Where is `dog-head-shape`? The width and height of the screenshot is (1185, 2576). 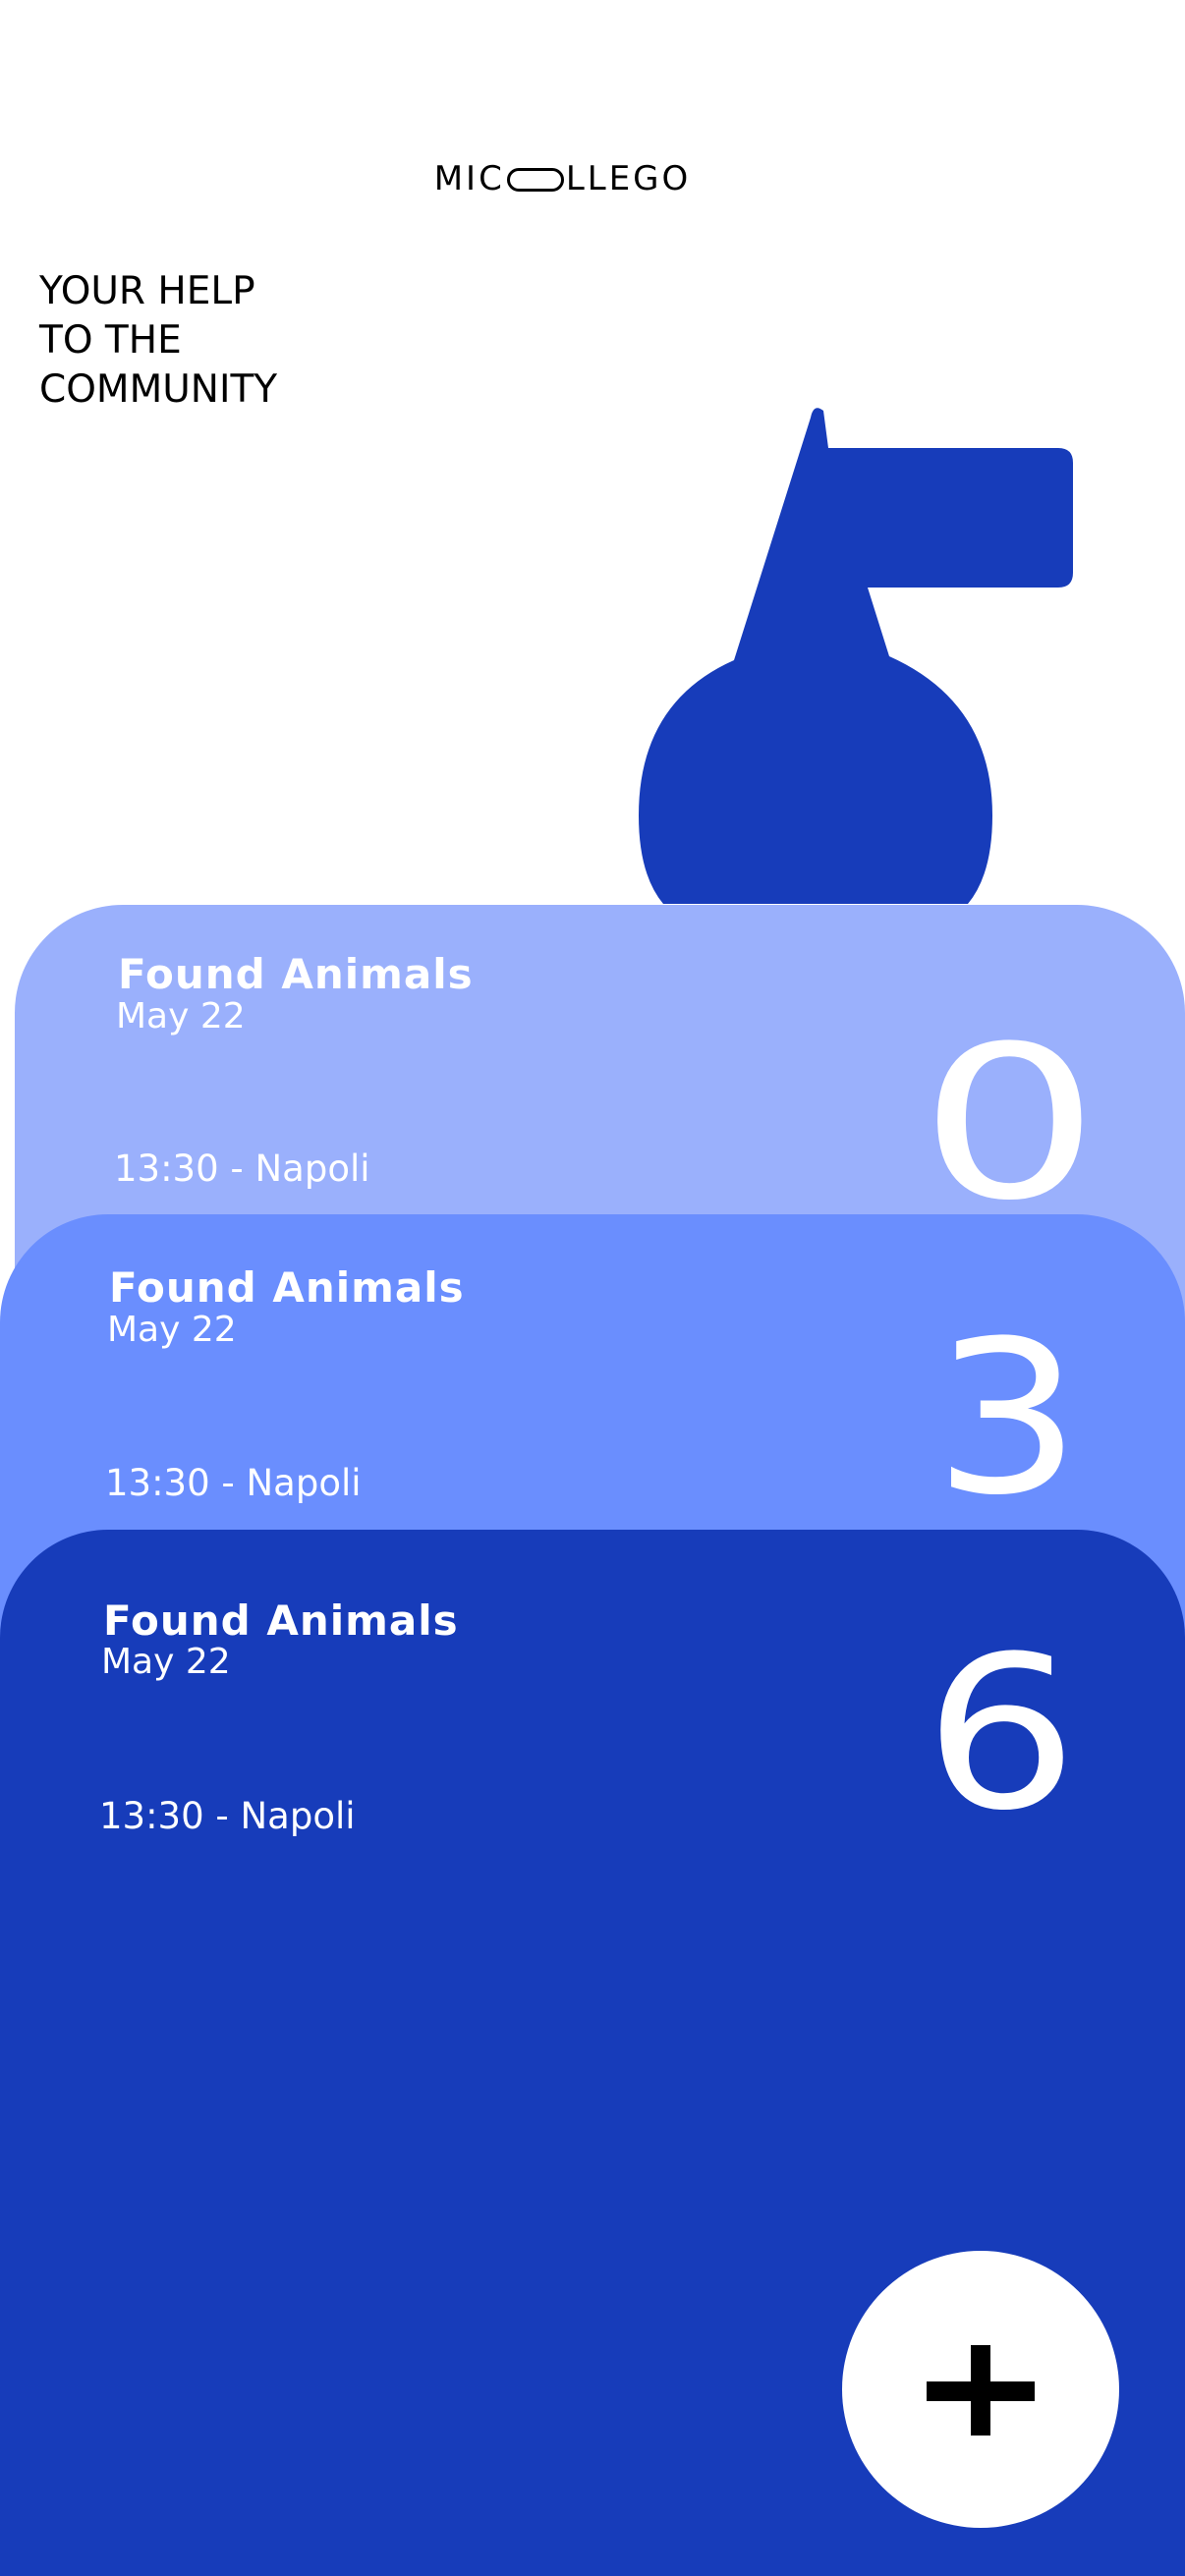 dog-head-shape is located at coordinates (856, 656).